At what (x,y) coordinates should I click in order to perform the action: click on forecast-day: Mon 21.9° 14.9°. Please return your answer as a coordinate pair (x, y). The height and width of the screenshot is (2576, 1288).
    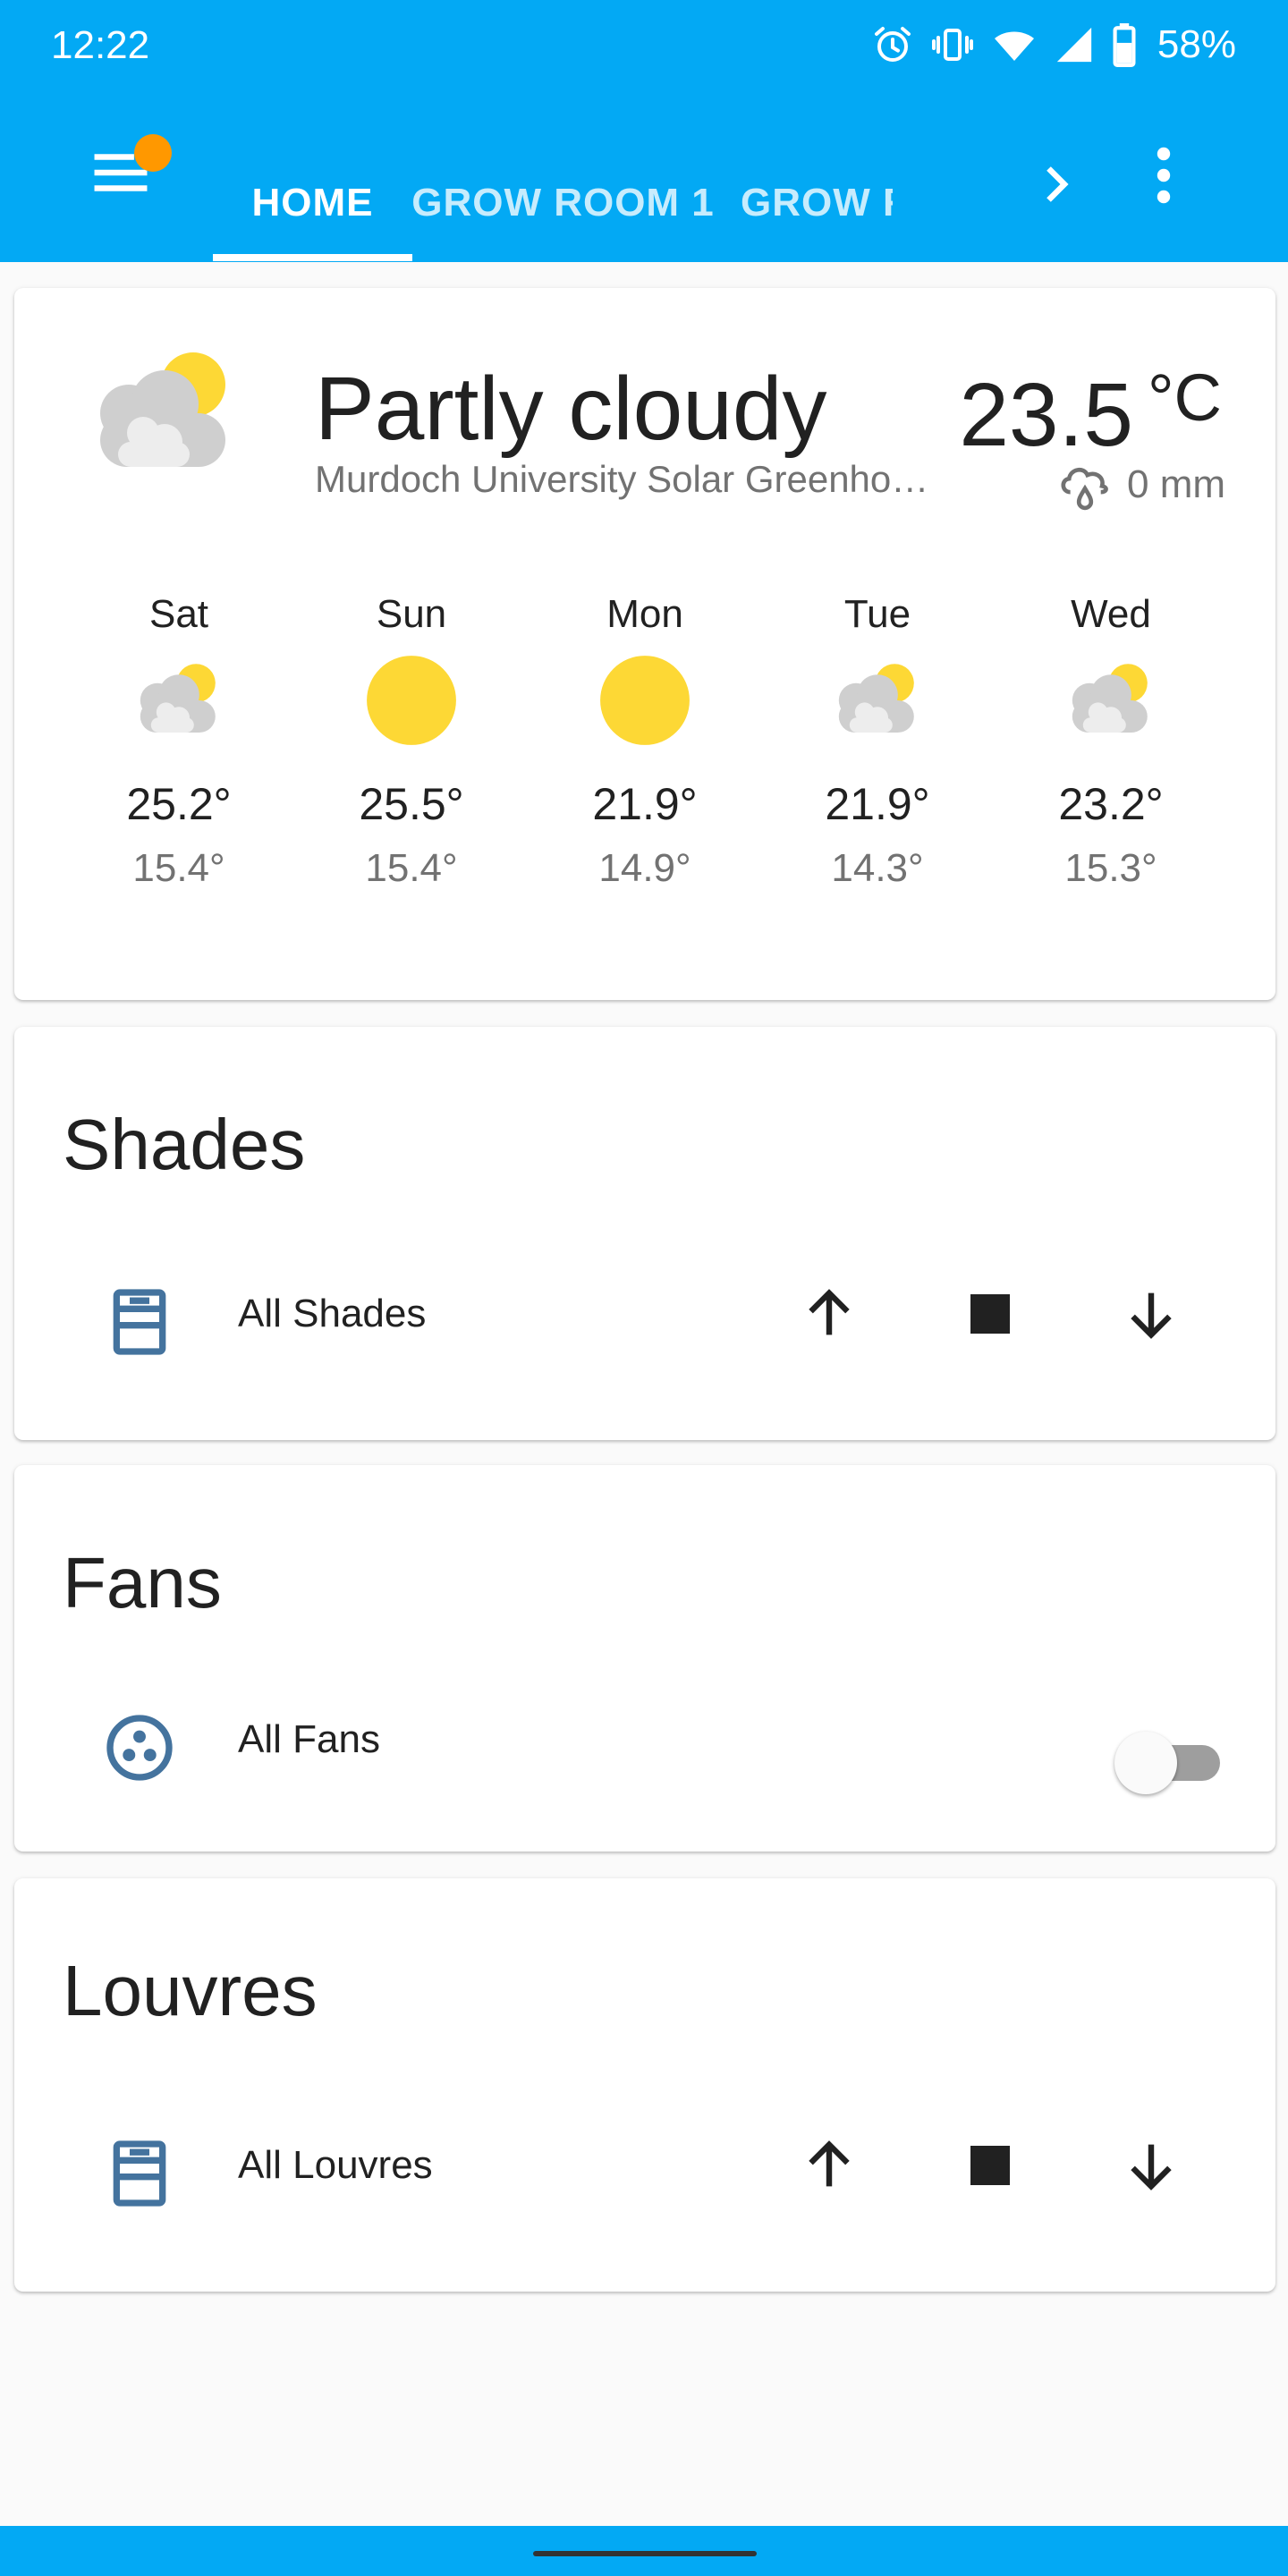
    Looking at the image, I should click on (645, 741).